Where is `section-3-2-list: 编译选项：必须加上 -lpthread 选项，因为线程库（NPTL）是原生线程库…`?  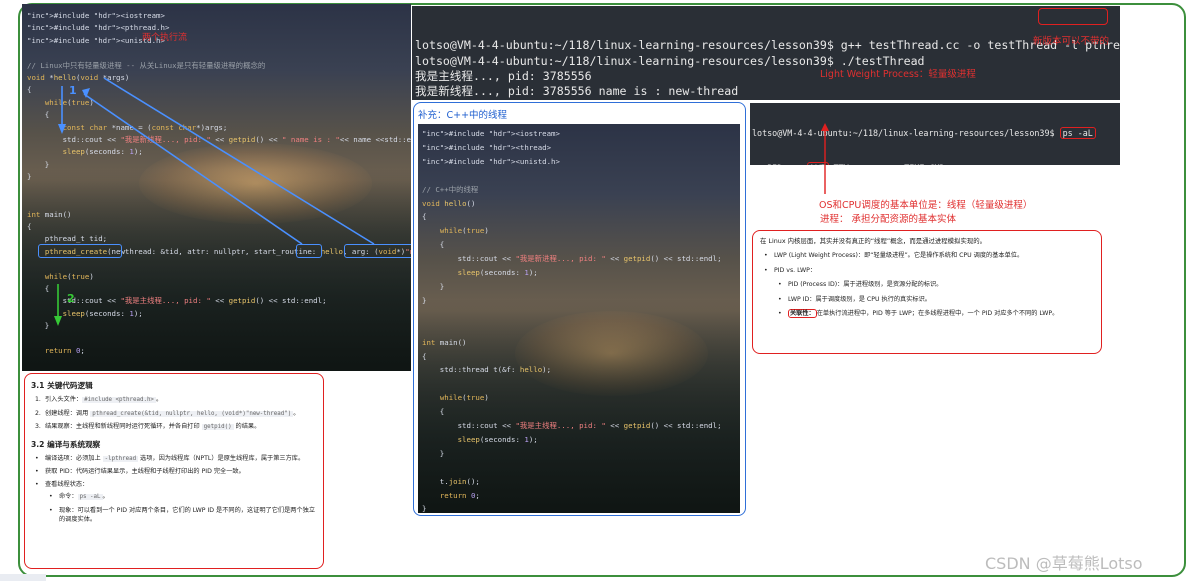 section-3-2-list: 编译选项：必须加上 -lpthread 选项，因为线程库（NPTL）是原生线程库… is located at coordinates (174, 489).